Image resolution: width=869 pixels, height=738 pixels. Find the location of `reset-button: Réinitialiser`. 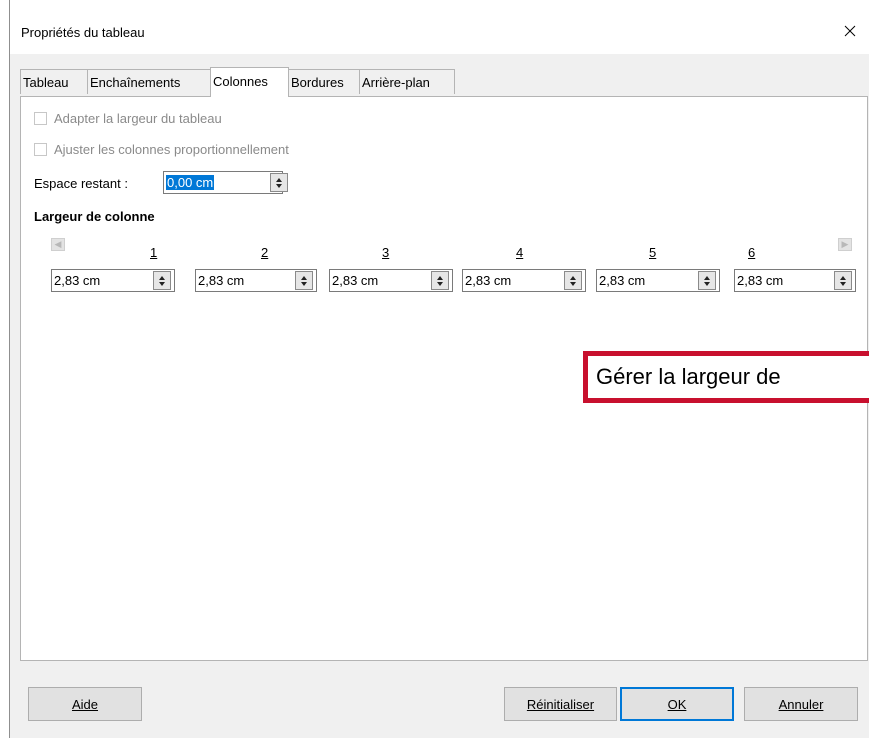

reset-button: Réinitialiser is located at coordinates (560, 704).